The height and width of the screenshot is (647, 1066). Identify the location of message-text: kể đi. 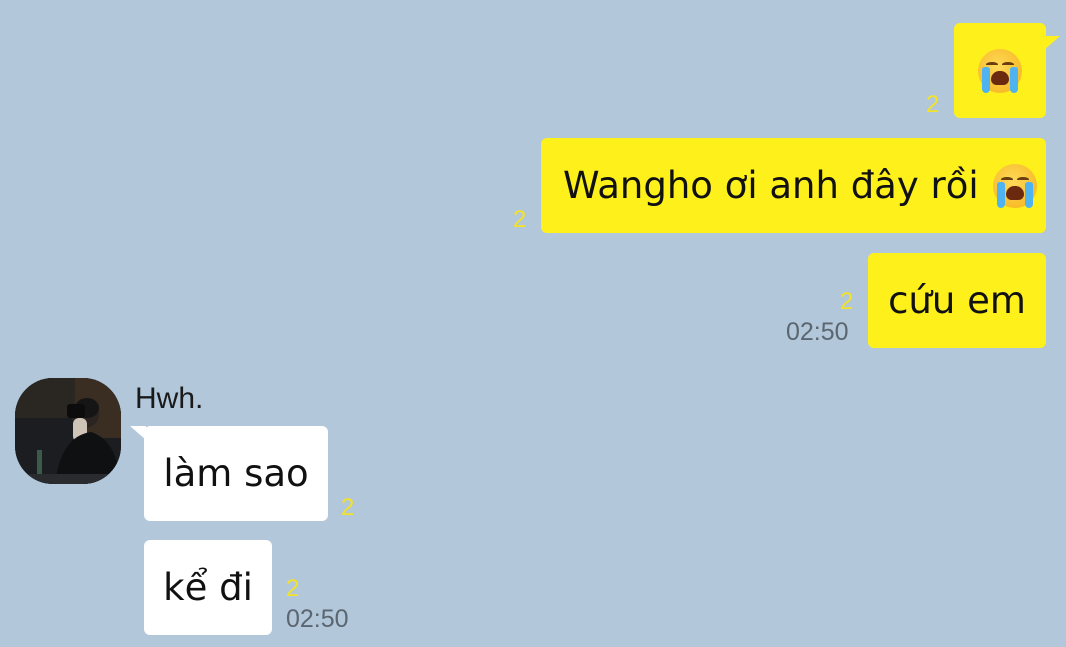
(208, 587).